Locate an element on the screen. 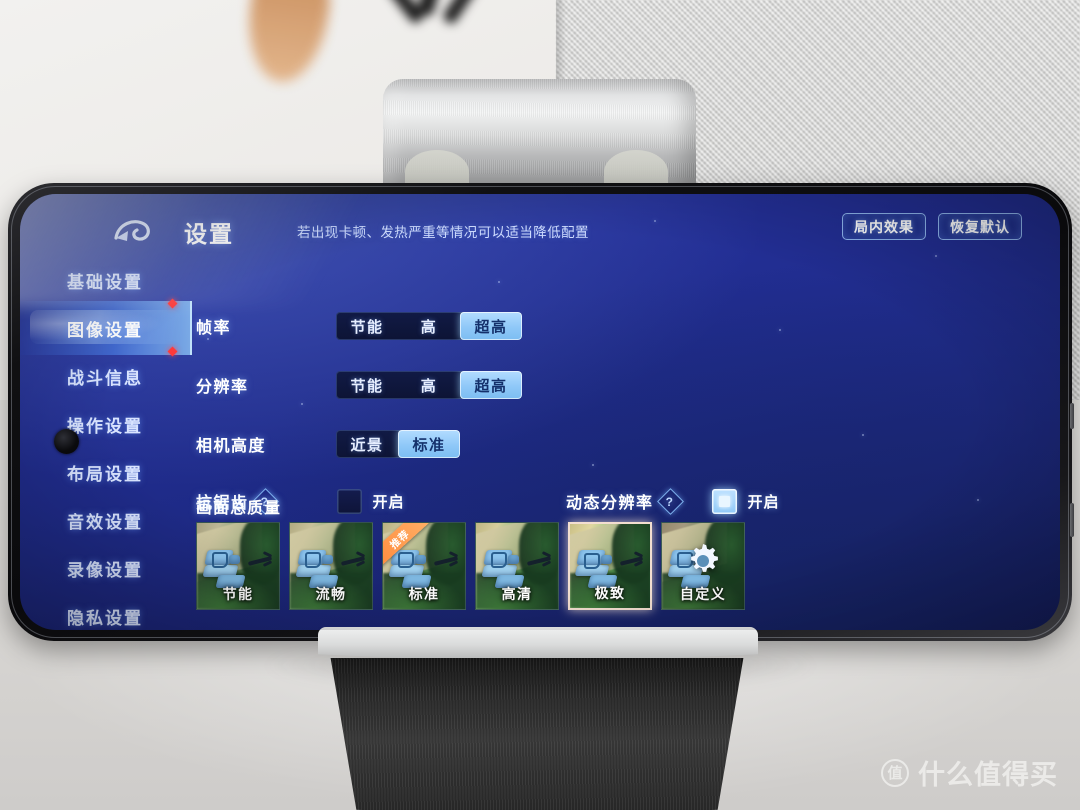 Image resolution: width=1080 pixels, height=810 pixels. watermark: 值 什么值得买 is located at coordinates (969, 772).